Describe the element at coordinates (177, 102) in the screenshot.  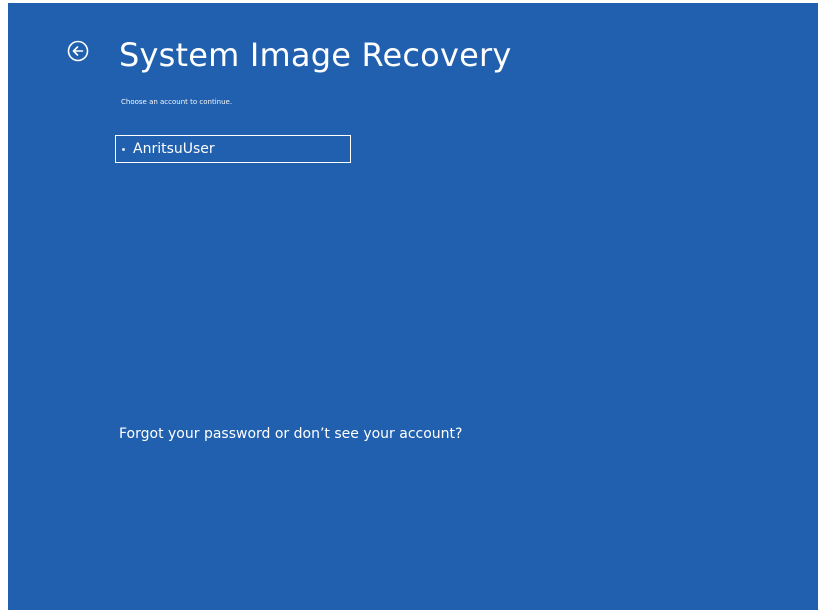
I see `page-subtitle: Choose an account to continue.` at that location.